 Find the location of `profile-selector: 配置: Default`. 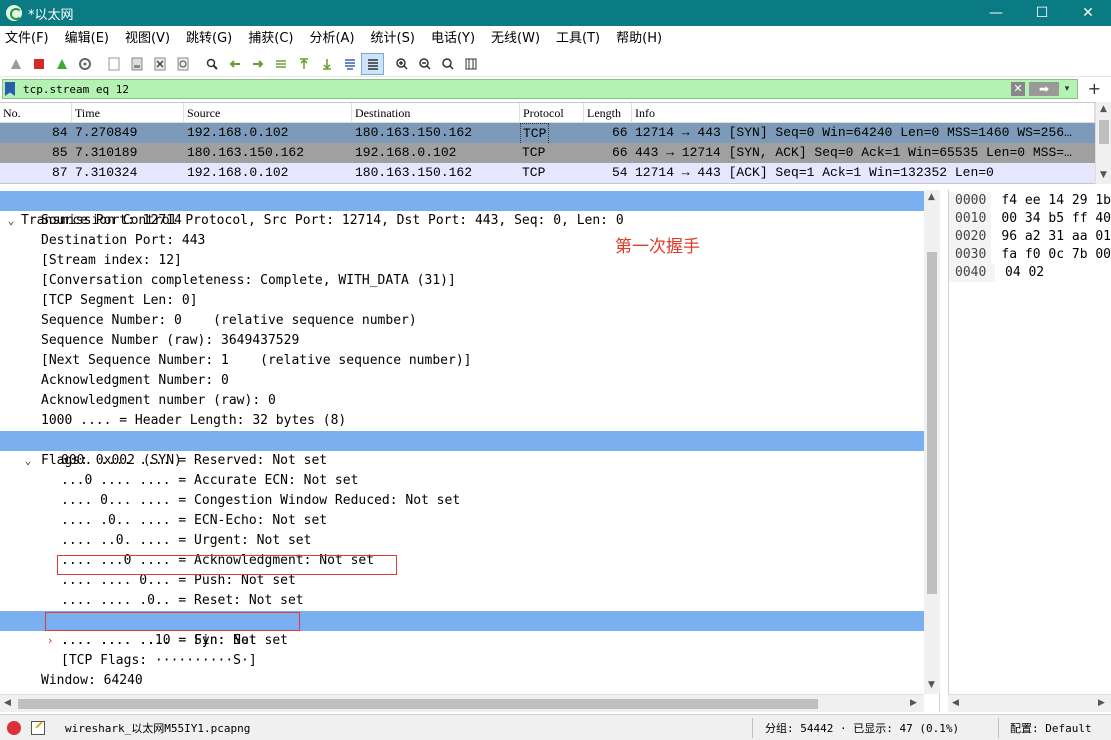

profile-selector: 配置: Default is located at coordinates (1051, 728).